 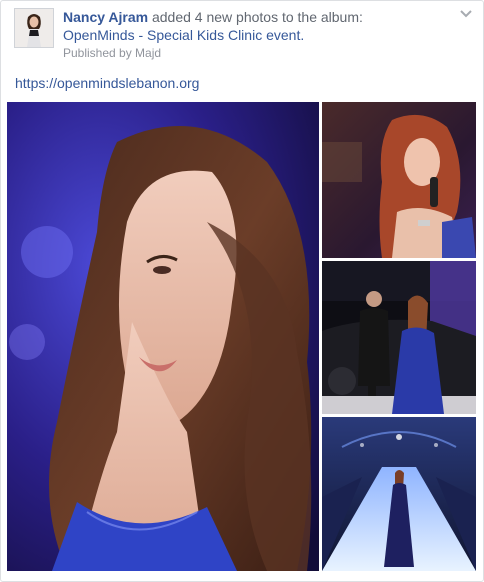 What do you see at coordinates (466, 13) in the screenshot?
I see `chevron-down-icon` at bounding box center [466, 13].